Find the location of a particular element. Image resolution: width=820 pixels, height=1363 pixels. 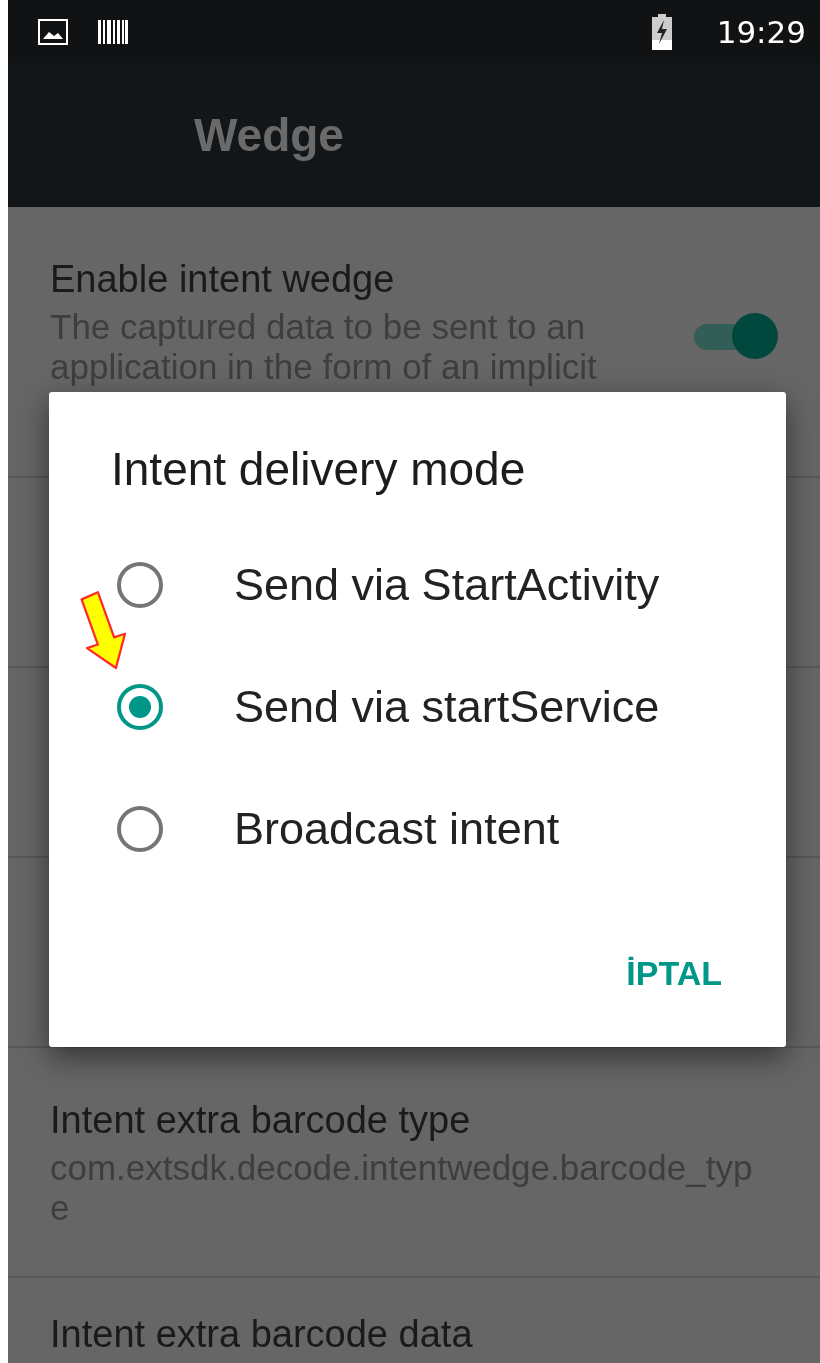

dialog-title: Intent delivery mode is located at coordinates (319, 469).